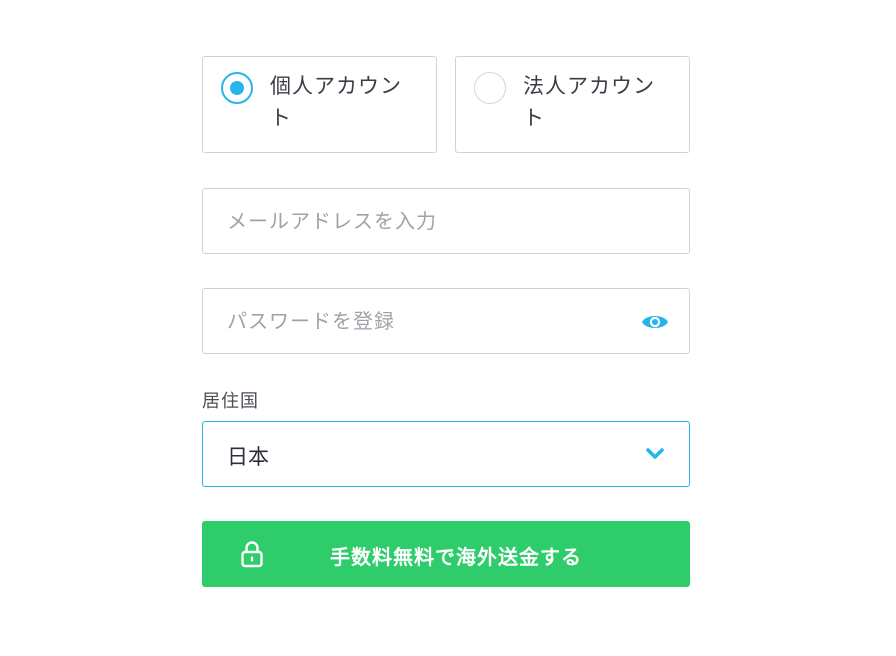 Image resolution: width=896 pixels, height=656 pixels. Describe the element at coordinates (490, 88) in the screenshot. I see `radio-corporate-unchecked` at that location.